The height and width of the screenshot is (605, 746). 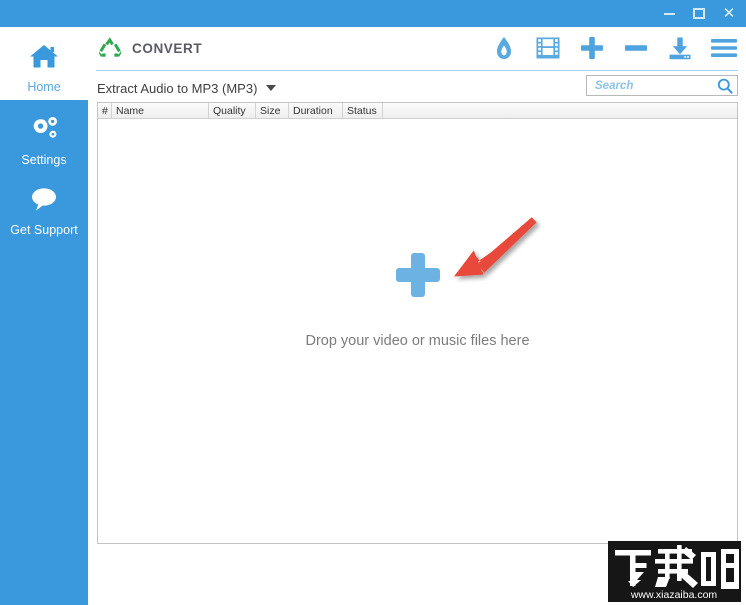 I want to click on column-header-quality: Quality, so click(x=232, y=110).